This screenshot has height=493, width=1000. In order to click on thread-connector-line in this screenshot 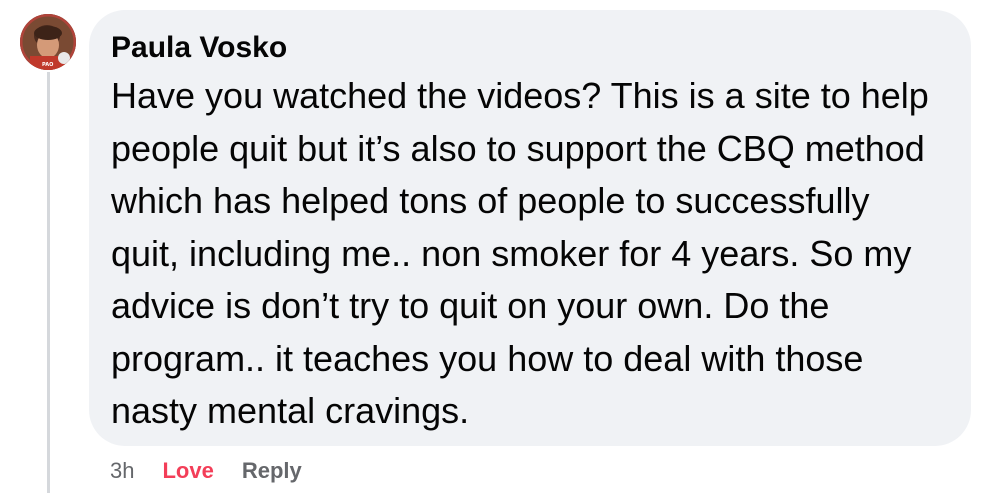, I will do `click(48, 282)`.